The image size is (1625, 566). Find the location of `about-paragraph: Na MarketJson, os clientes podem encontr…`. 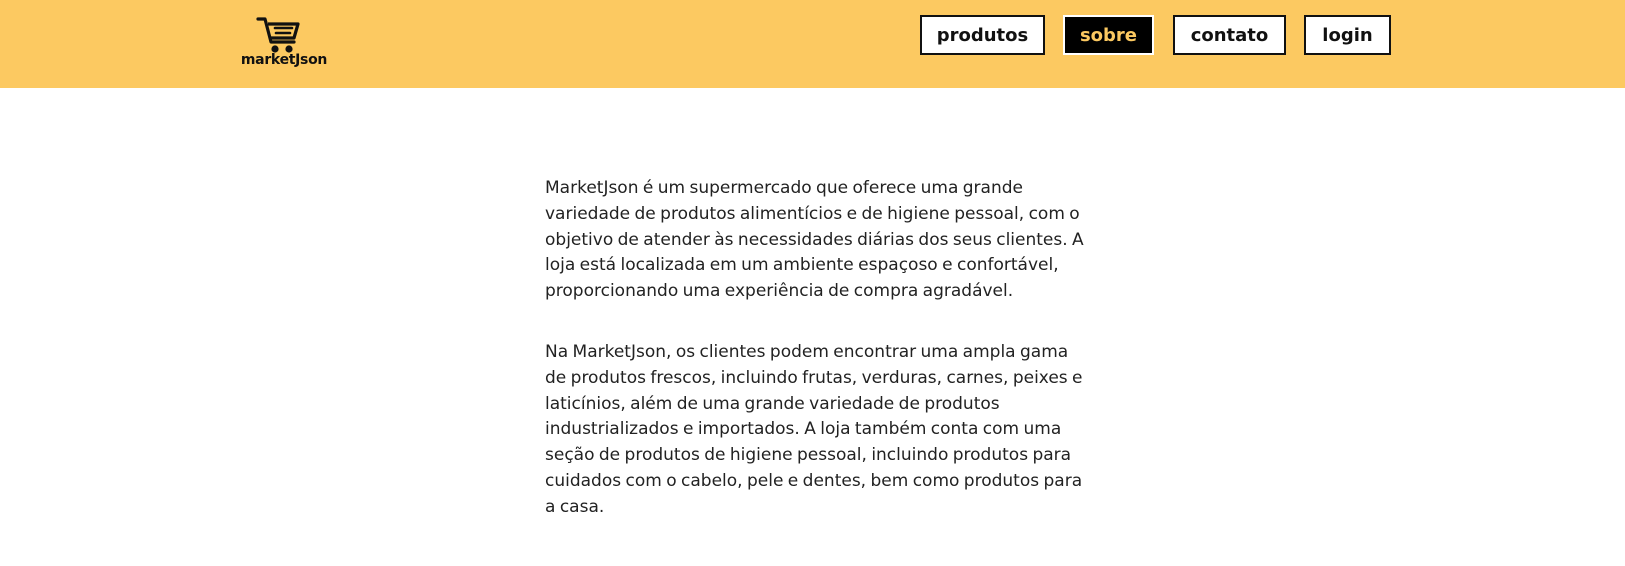

about-paragraph: Na MarketJson, os clientes podem encontr… is located at coordinates (814, 429).